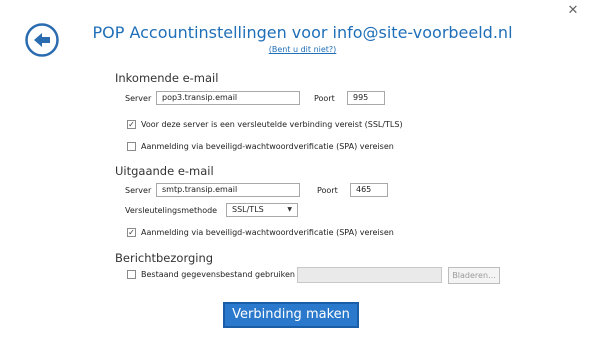 Image resolution: width=605 pixels, height=357 pixels. Describe the element at coordinates (289, 209) in the screenshot. I see `chevron-down-icon: ▼` at that location.